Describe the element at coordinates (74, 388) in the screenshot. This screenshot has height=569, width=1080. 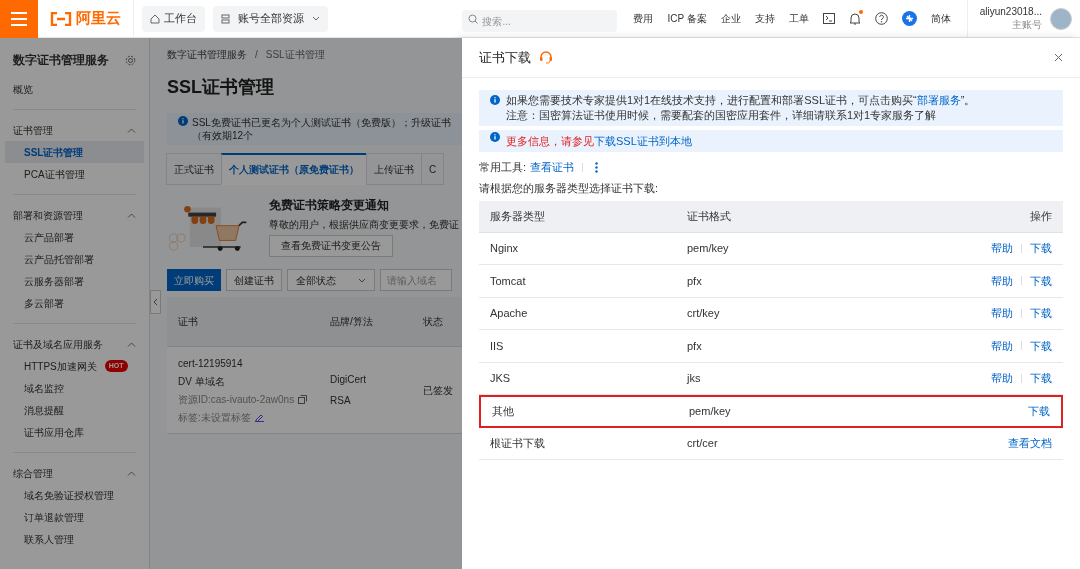
I see `sidebar-item: 域名监控` at that location.